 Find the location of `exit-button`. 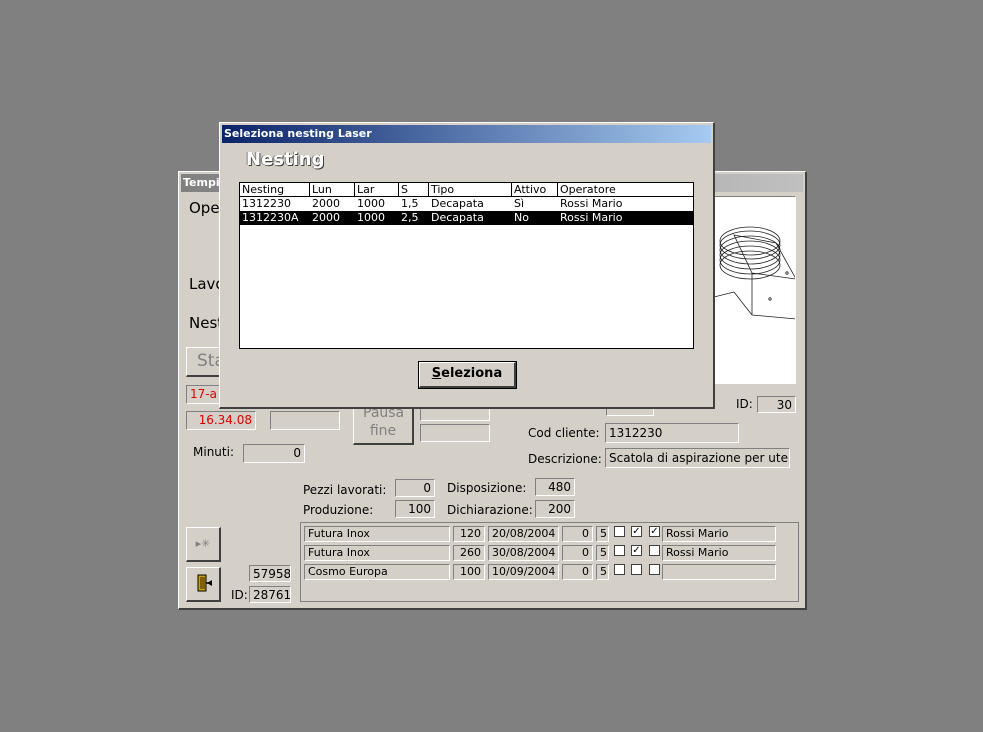

exit-button is located at coordinates (203, 584).